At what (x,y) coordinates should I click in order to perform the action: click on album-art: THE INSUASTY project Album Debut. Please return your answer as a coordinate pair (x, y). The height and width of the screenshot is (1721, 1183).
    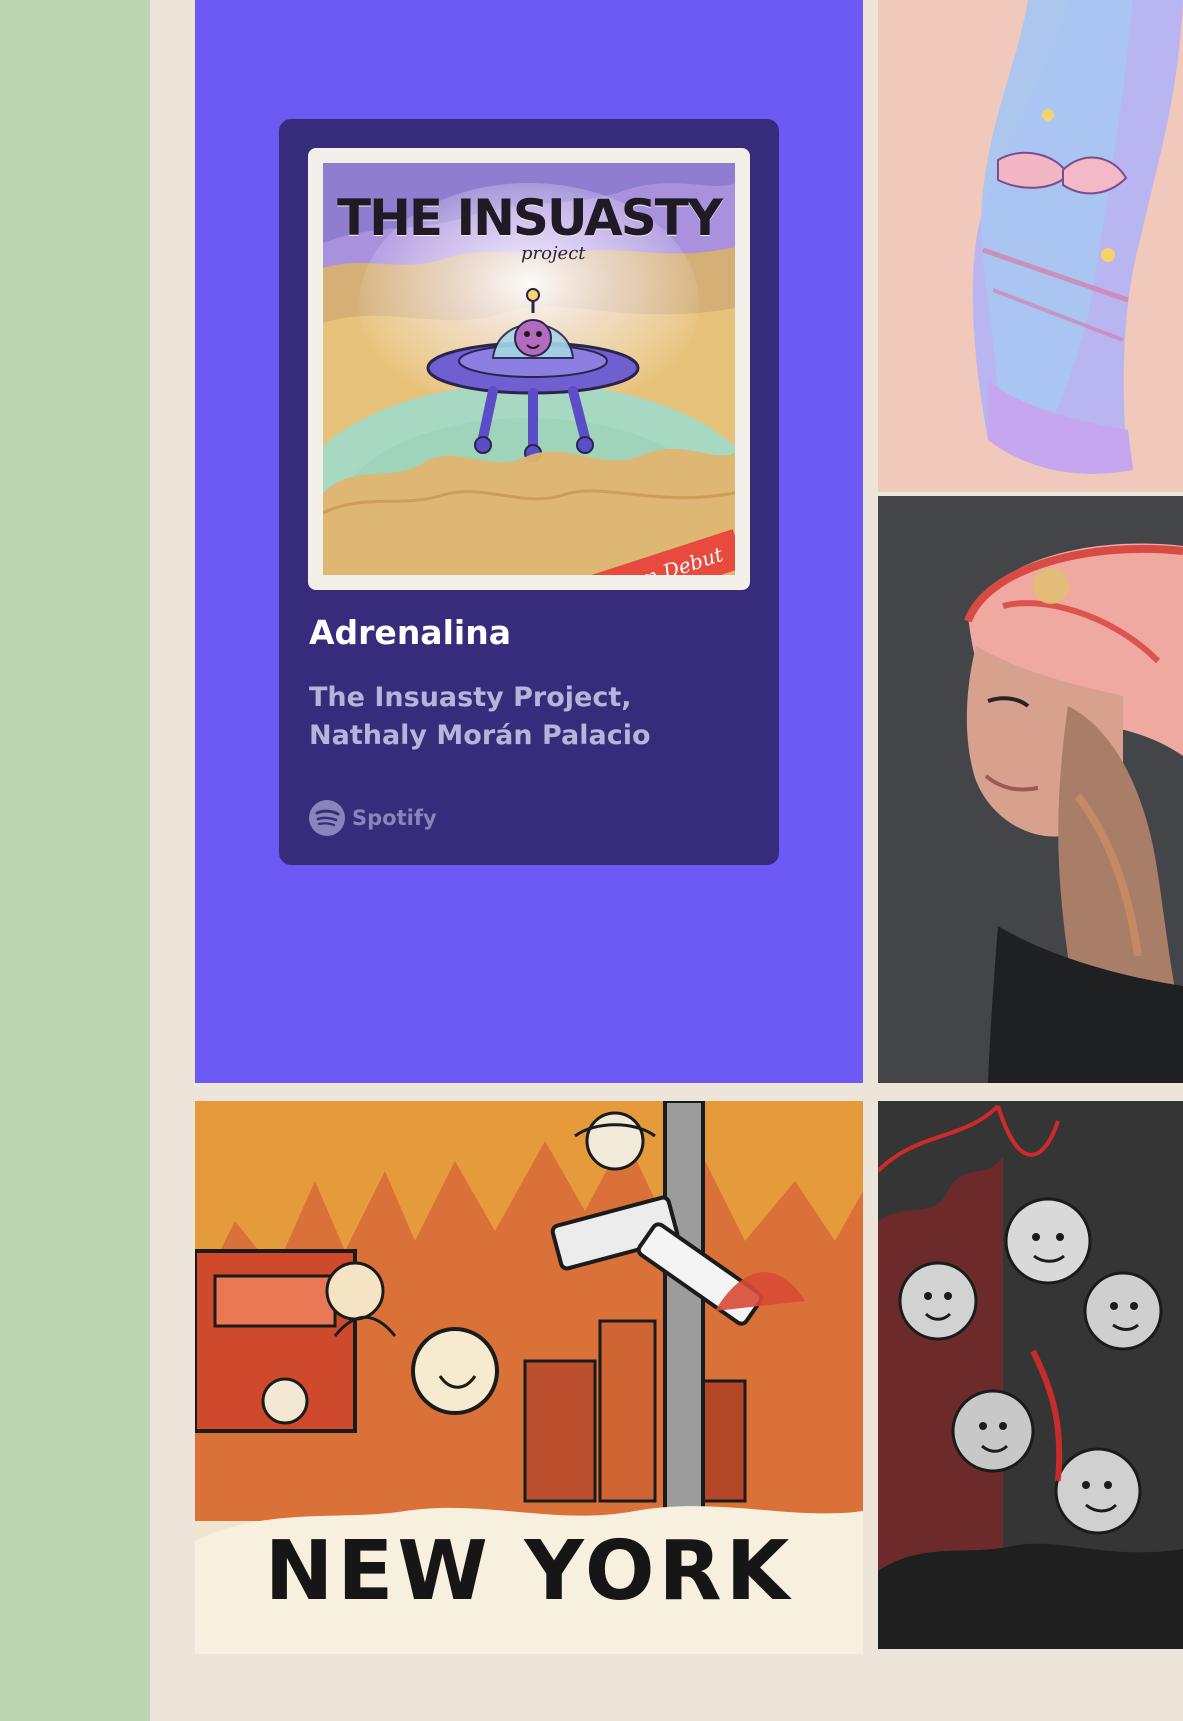
    Looking at the image, I should click on (529, 369).